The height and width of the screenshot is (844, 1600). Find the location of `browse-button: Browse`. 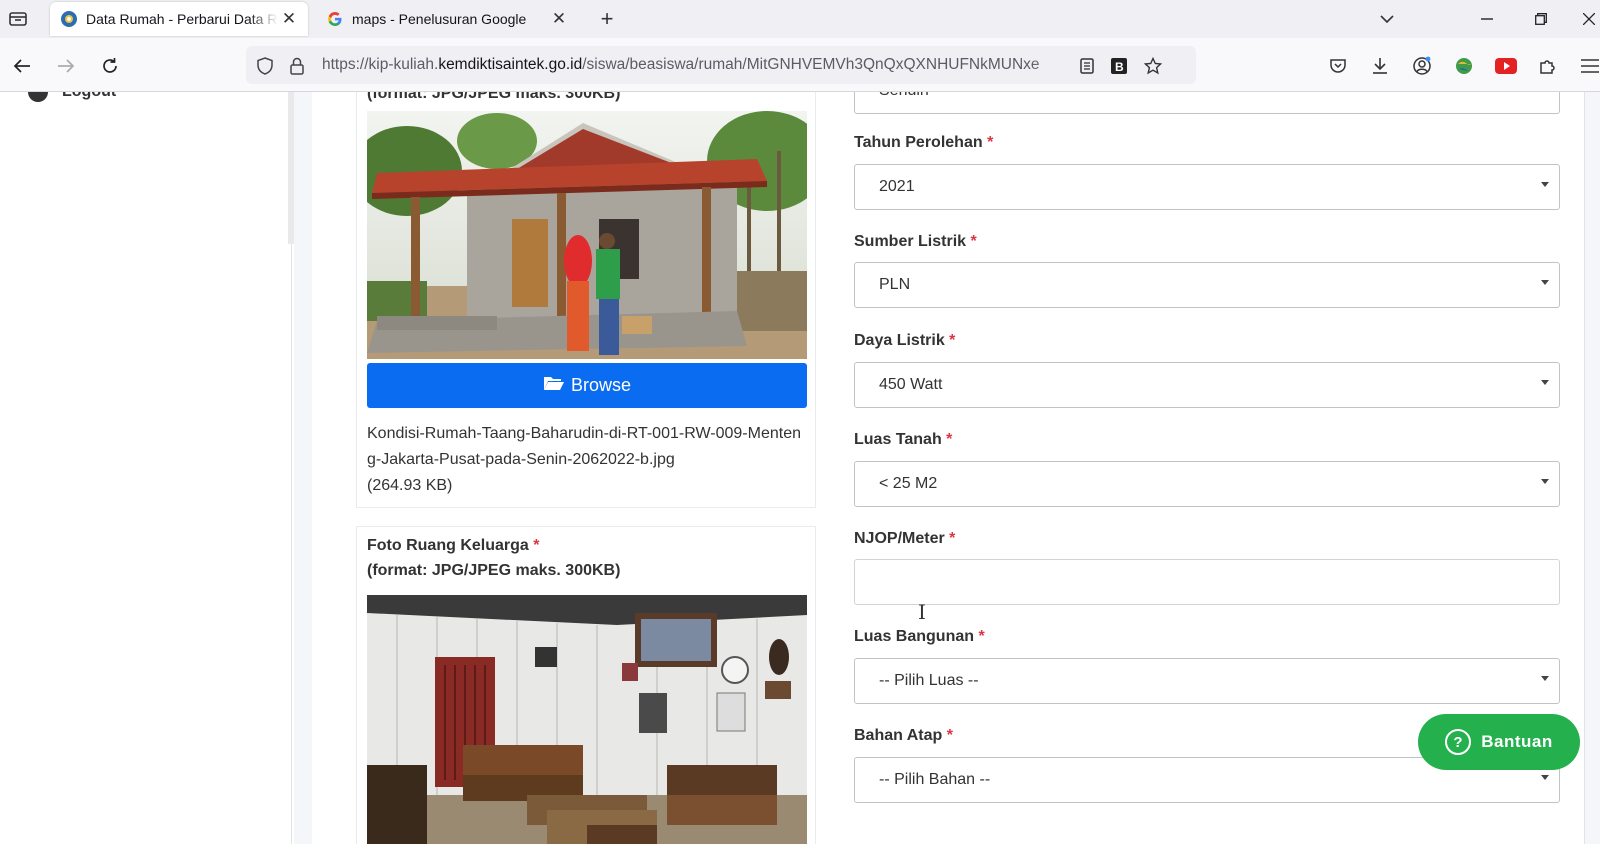

browse-button: Browse is located at coordinates (587, 385).